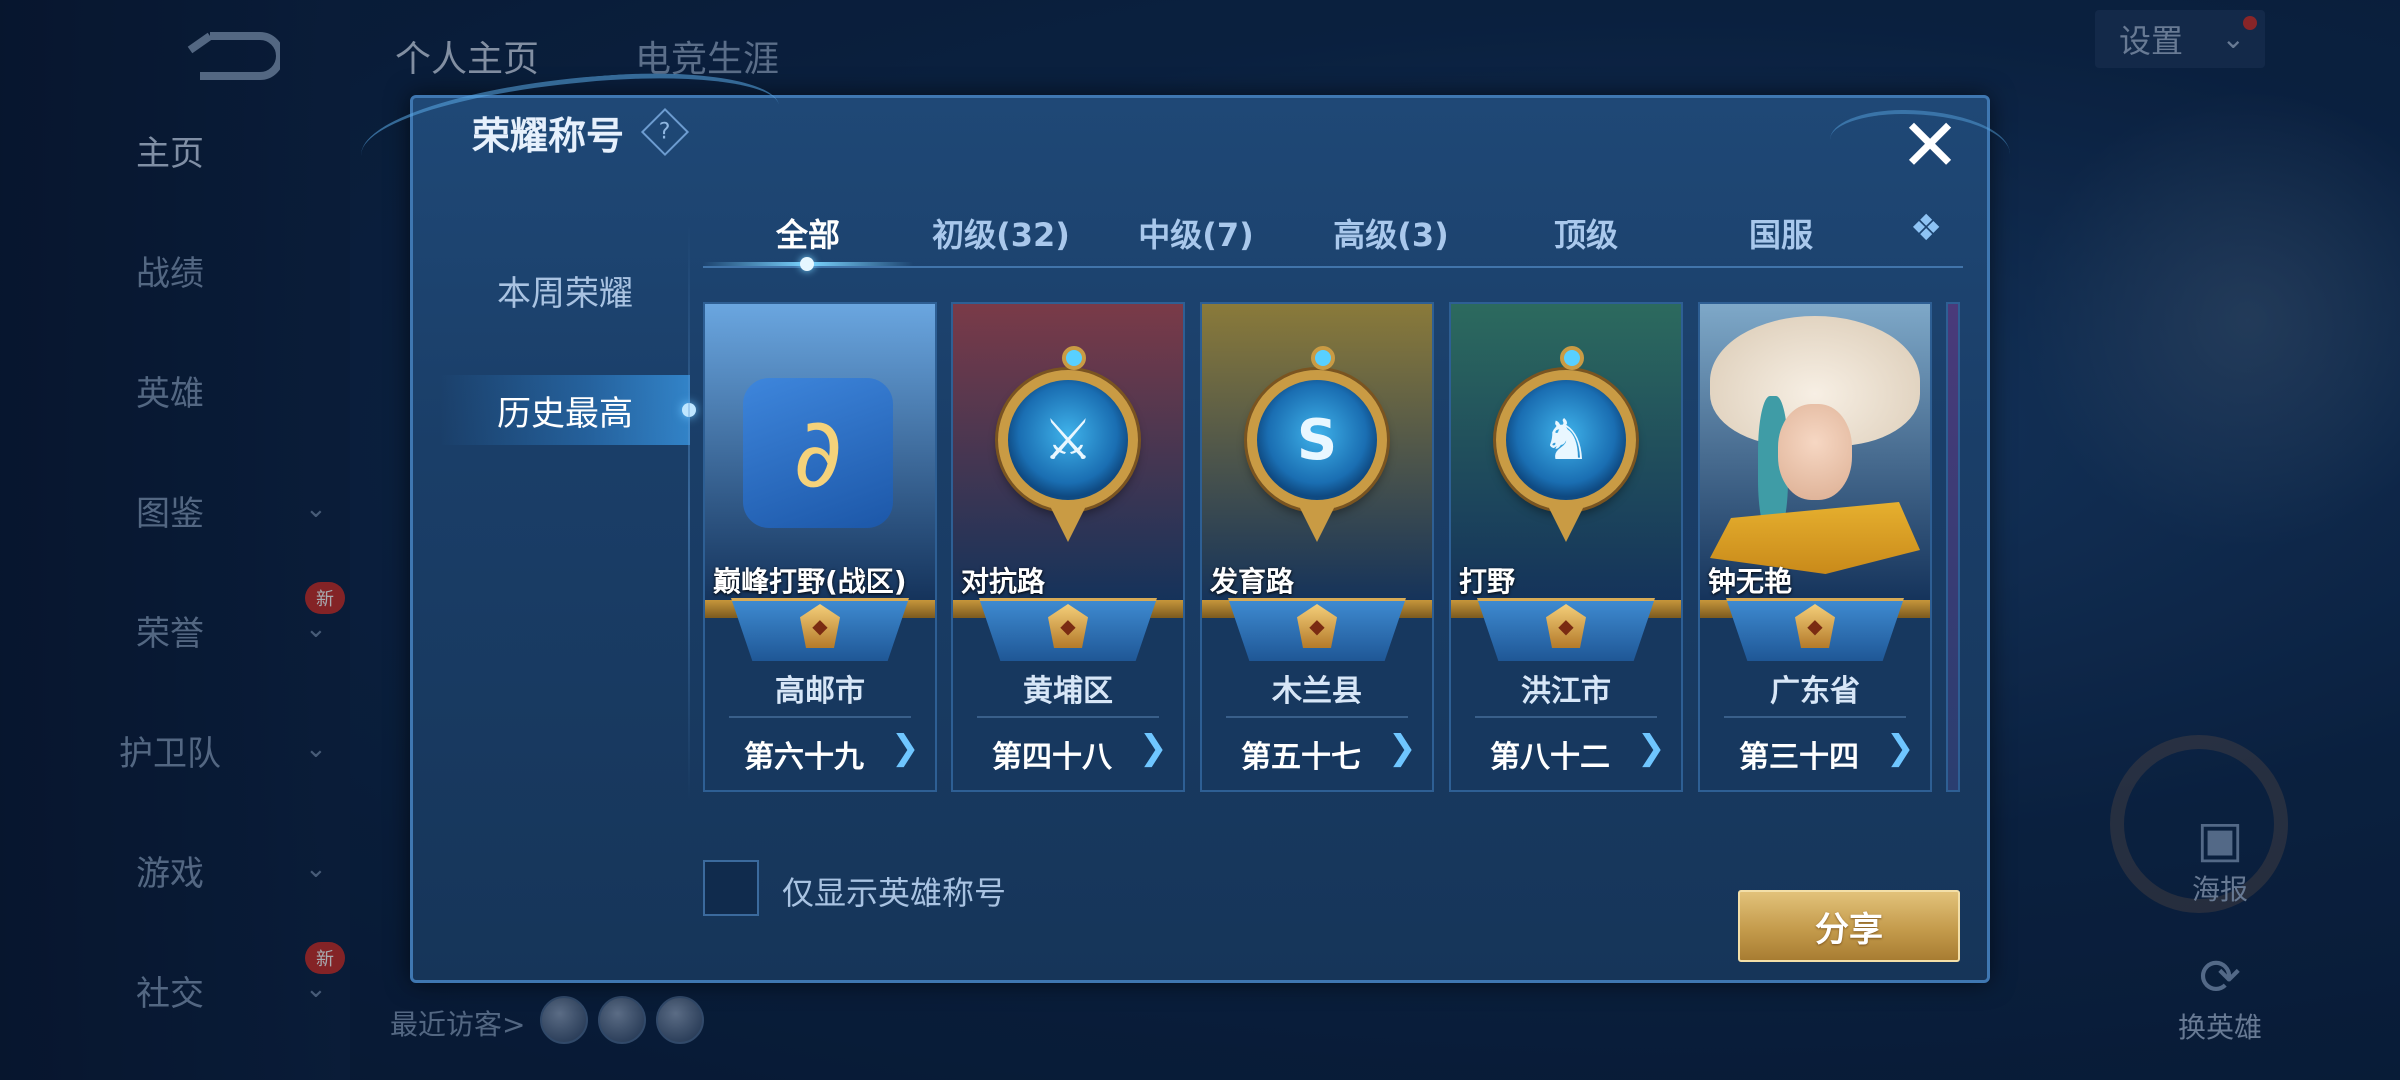 The image size is (2400, 1080). What do you see at coordinates (1566, 691) in the screenshot?
I see `card-region: 洪江市` at bounding box center [1566, 691].